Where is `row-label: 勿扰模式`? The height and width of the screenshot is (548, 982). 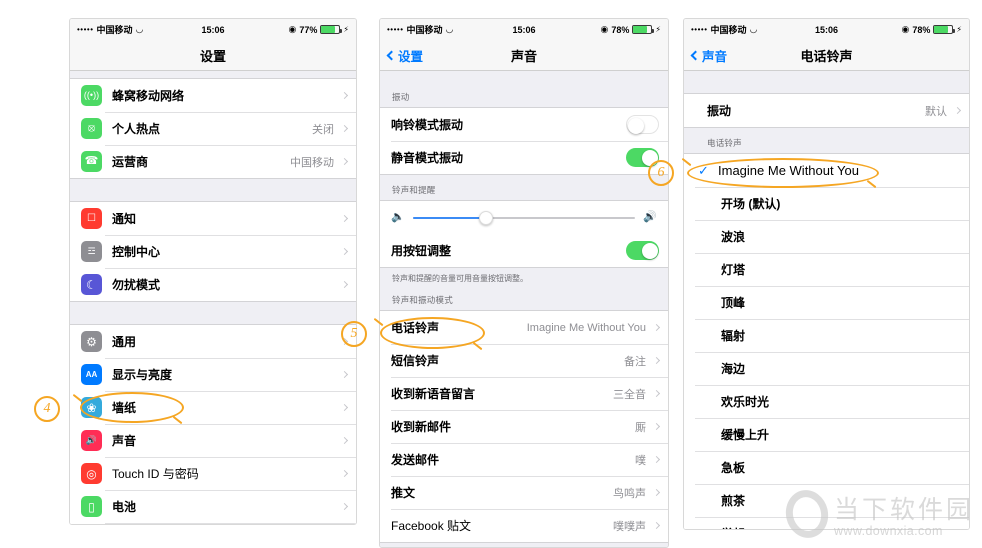 row-label: 勿扰模式 is located at coordinates (136, 285).